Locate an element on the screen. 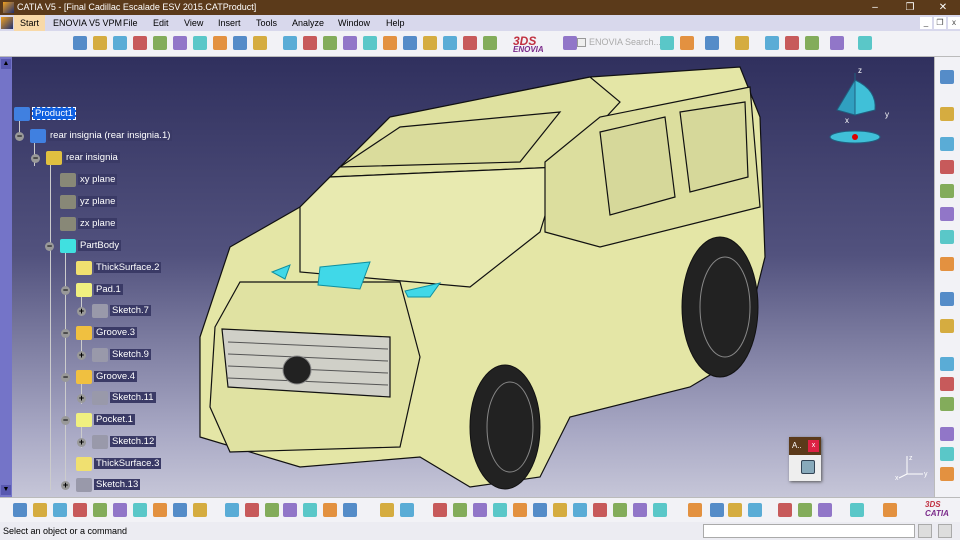 The width and height of the screenshot is (960, 540). menu-enovia: ENOVIA V5 VPM is located at coordinates (87, 23).